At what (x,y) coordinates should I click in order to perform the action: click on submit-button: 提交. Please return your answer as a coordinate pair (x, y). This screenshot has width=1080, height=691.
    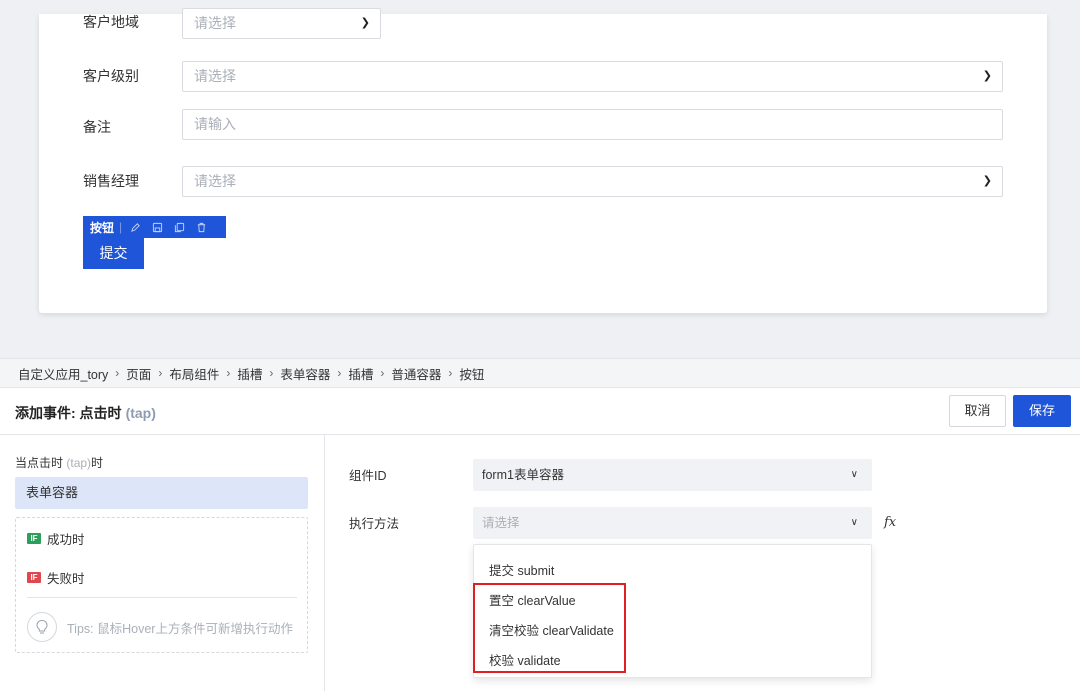
    Looking at the image, I should click on (113, 253).